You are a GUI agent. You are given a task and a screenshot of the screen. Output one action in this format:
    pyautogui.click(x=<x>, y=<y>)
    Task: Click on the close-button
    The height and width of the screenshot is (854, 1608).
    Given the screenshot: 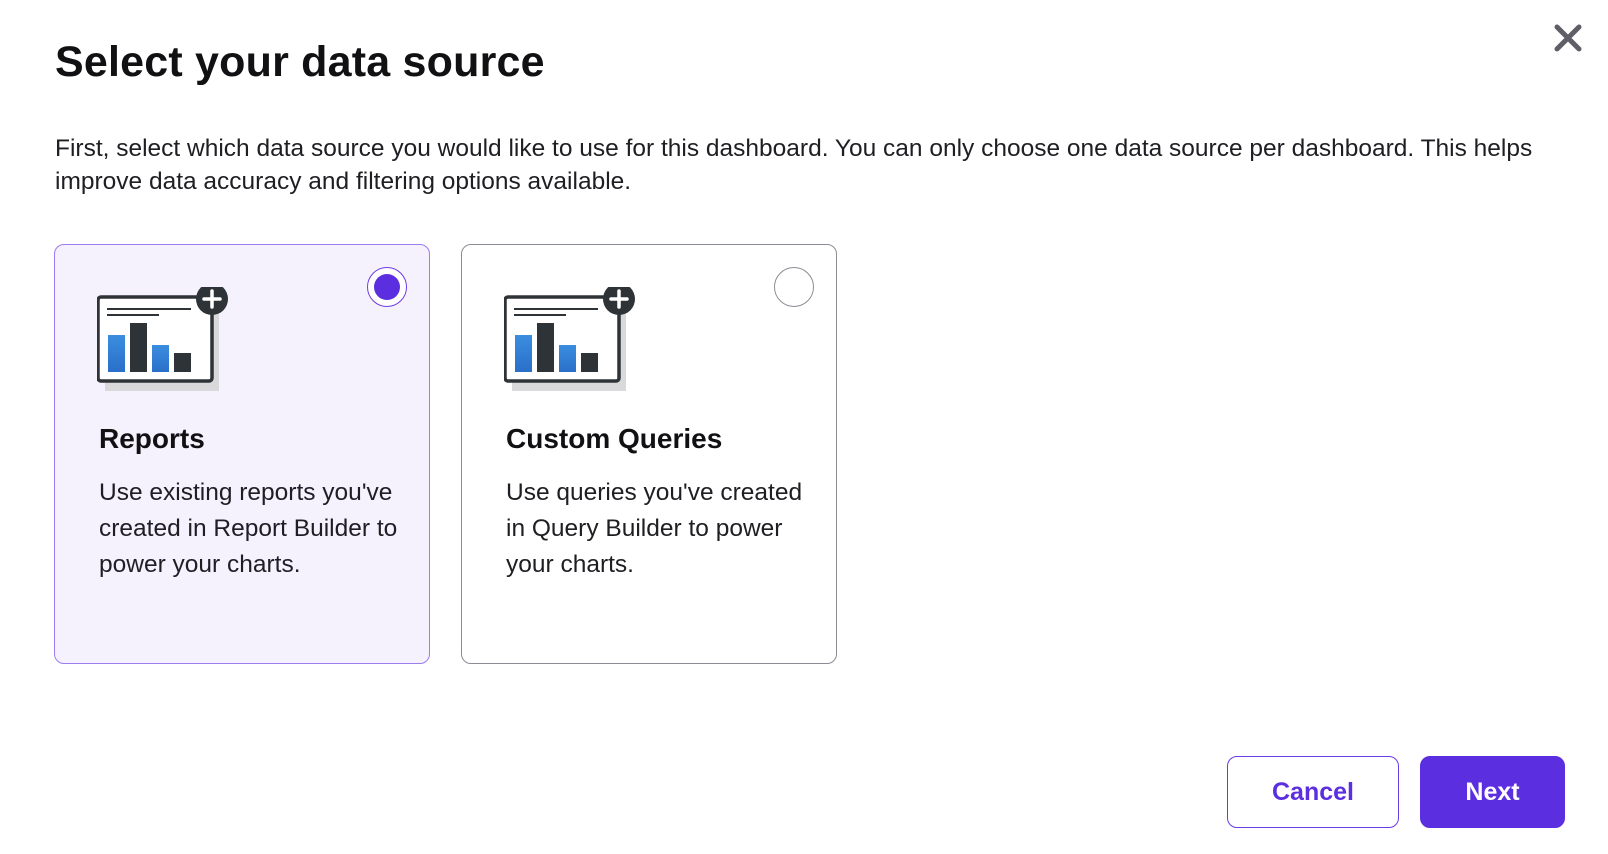 What is the action you would take?
    pyautogui.click(x=1568, y=38)
    